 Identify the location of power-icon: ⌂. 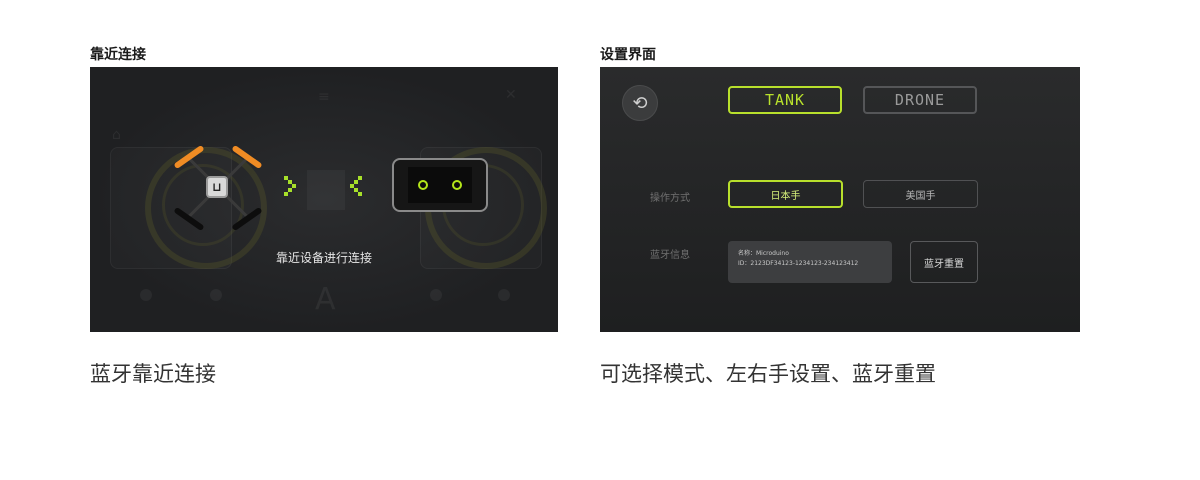
(116, 135).